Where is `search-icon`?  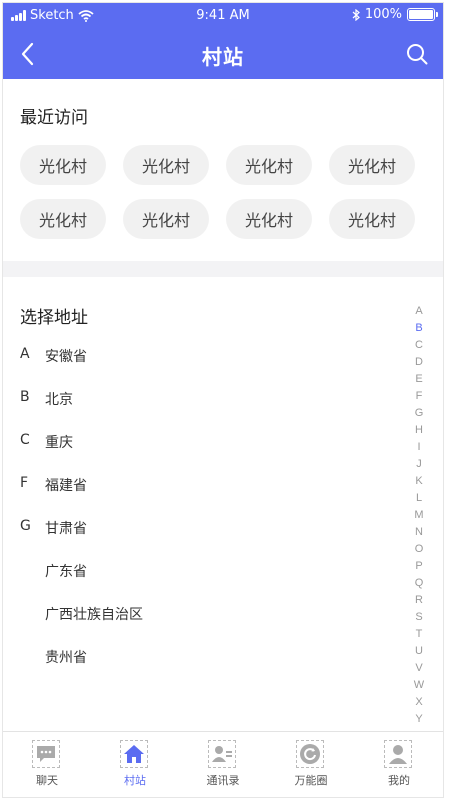 search-icon is located at coordinates (417, 54).